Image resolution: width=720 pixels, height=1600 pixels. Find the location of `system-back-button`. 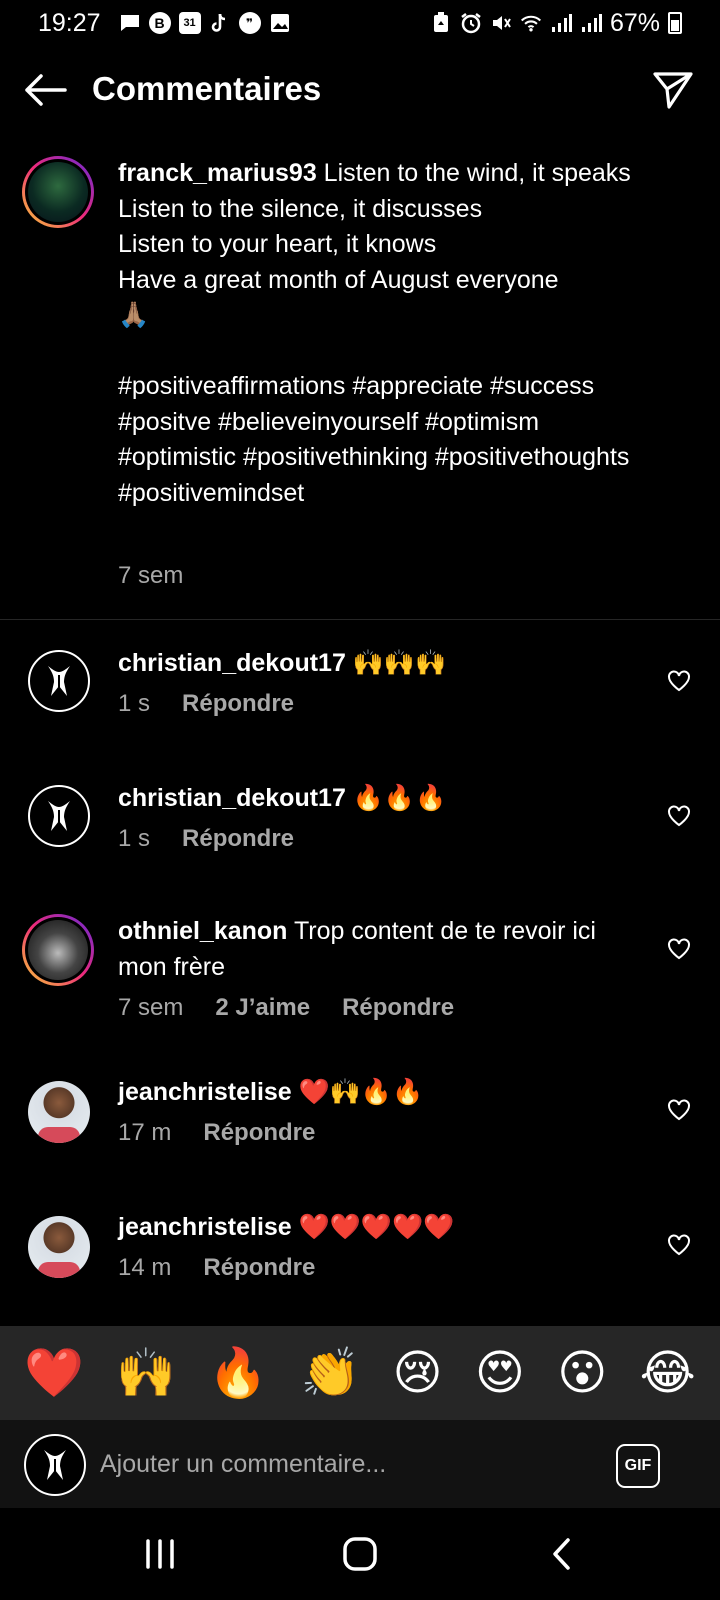

system-back-button is located at coordinates (562, 1554).